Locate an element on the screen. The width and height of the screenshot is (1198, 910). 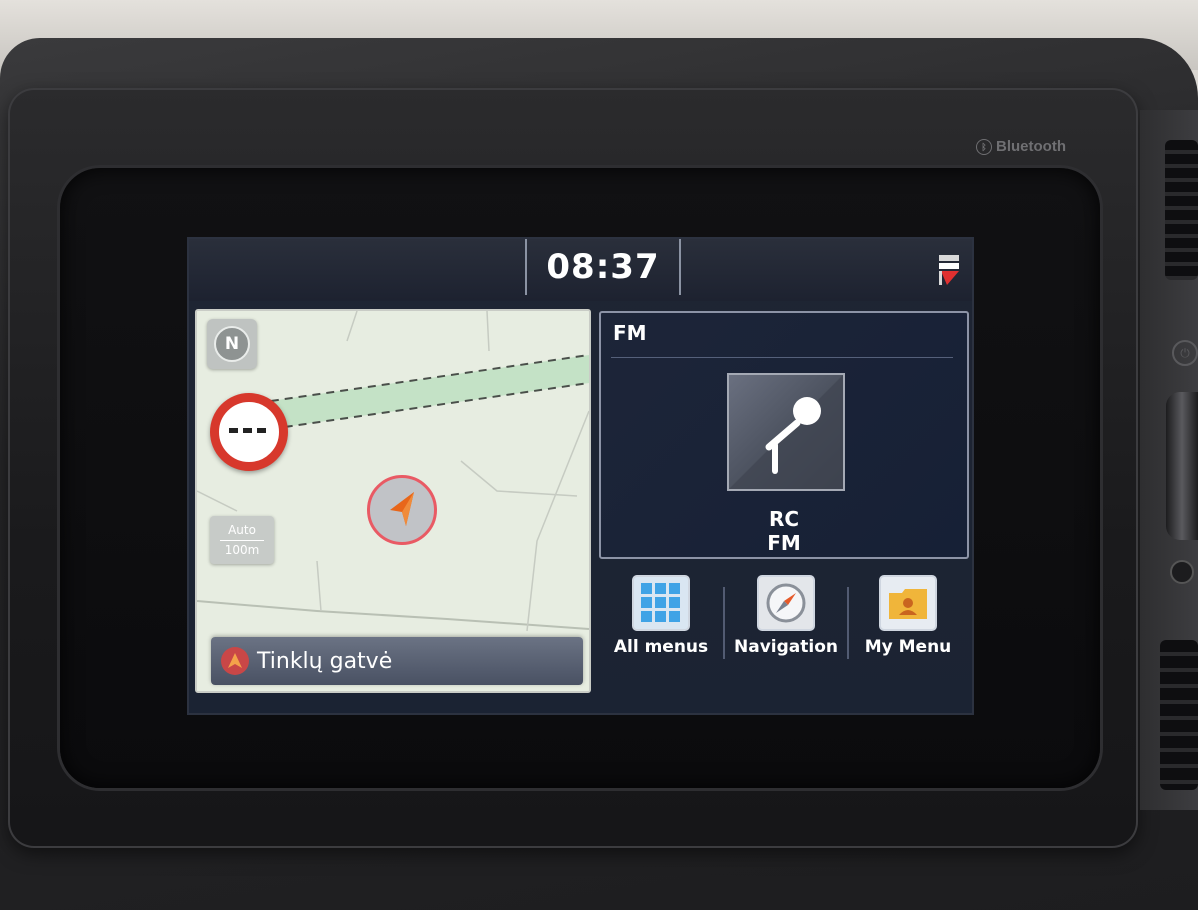
air-vent-upper is located at coordinates (1181, 210).